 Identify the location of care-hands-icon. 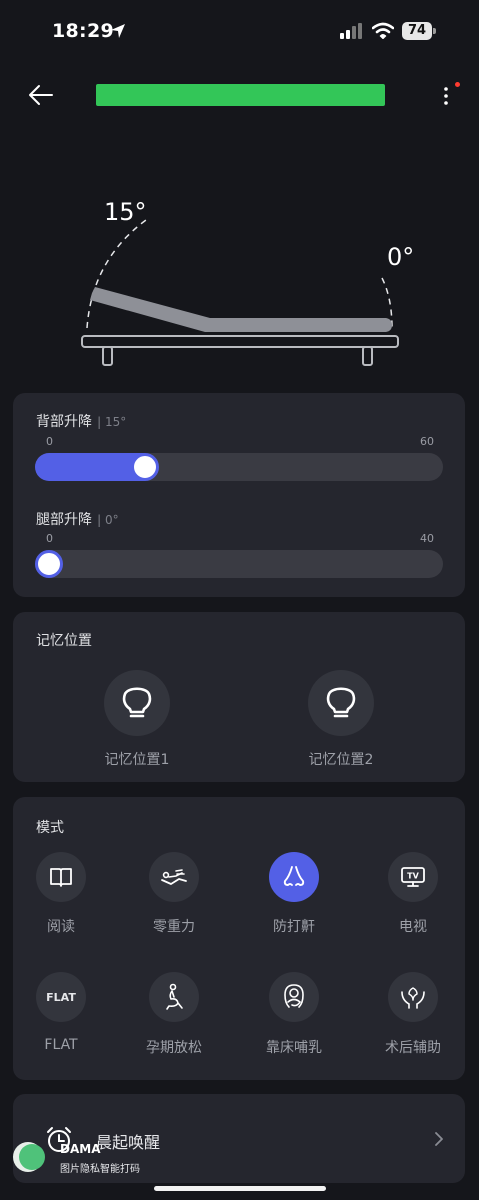
(413, 998).